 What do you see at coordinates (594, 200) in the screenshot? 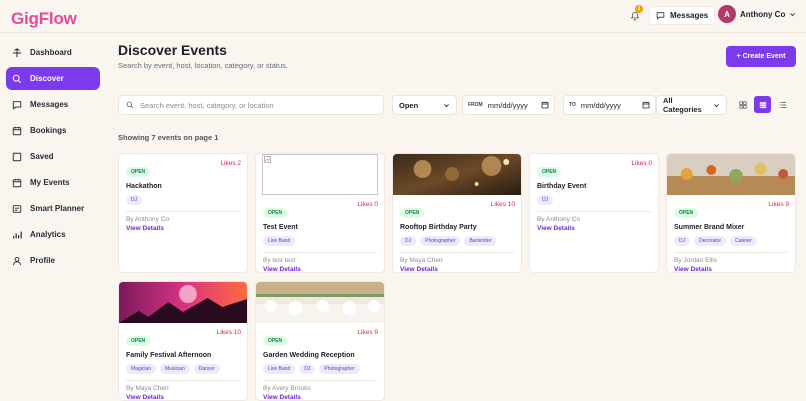
I see `tag-list: DJ` at bounding box center [594, 200].